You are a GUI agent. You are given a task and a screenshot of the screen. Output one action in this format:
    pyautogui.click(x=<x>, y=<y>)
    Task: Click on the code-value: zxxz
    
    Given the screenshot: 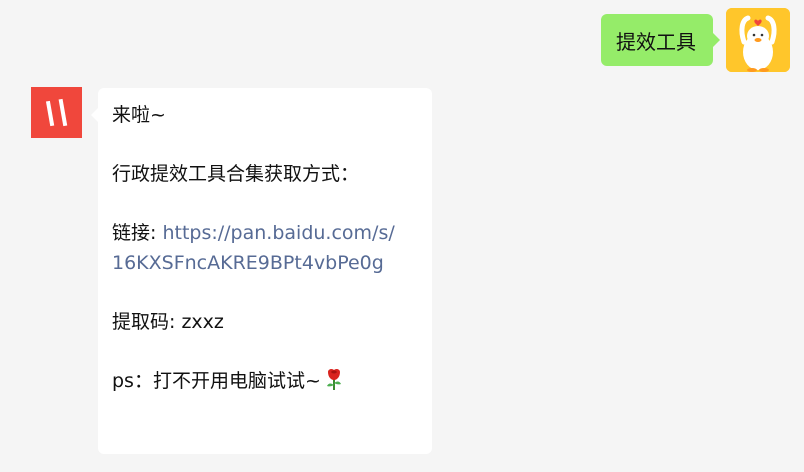 What is the action you would take?
    pyautogui.click(x=202, y=322)
    